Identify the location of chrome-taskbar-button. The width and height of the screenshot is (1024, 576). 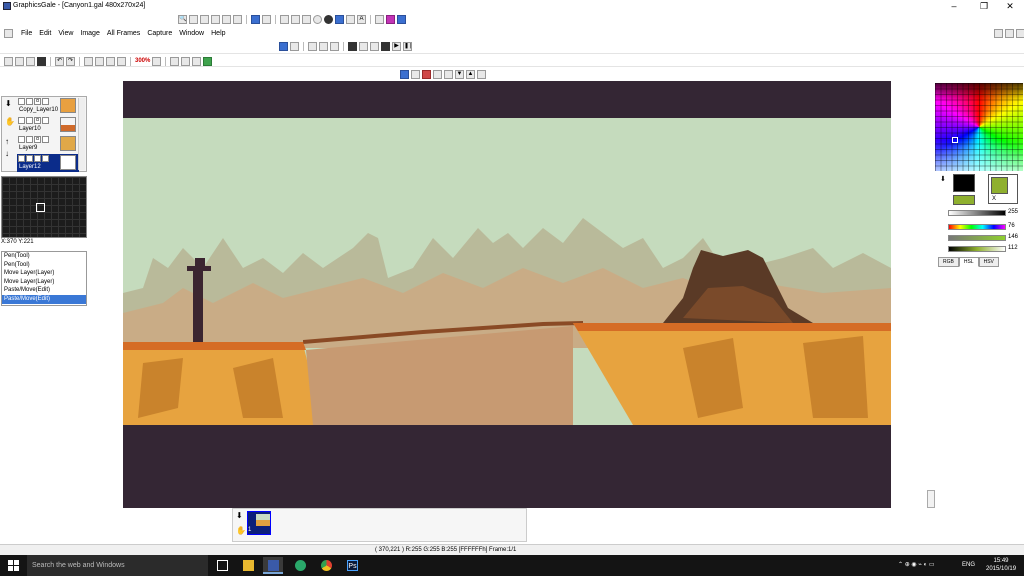
(326, 565).